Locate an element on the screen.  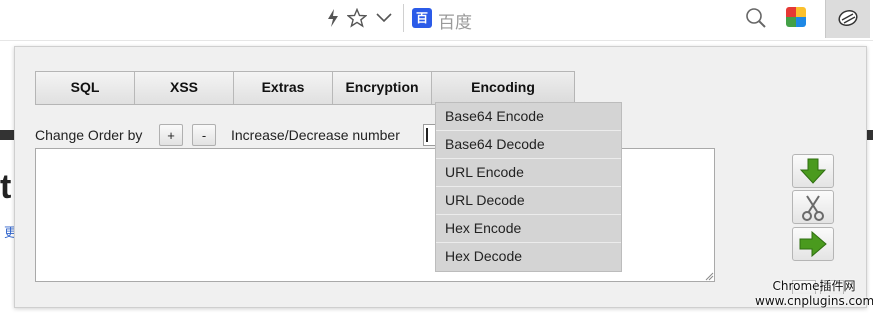
page-bar-fragment-right is located at coordinates (869, 135).